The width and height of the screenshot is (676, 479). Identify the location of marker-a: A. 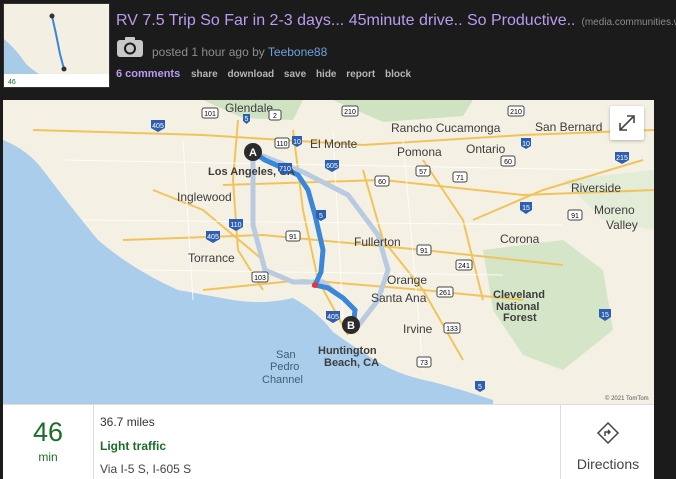
(253, 152).